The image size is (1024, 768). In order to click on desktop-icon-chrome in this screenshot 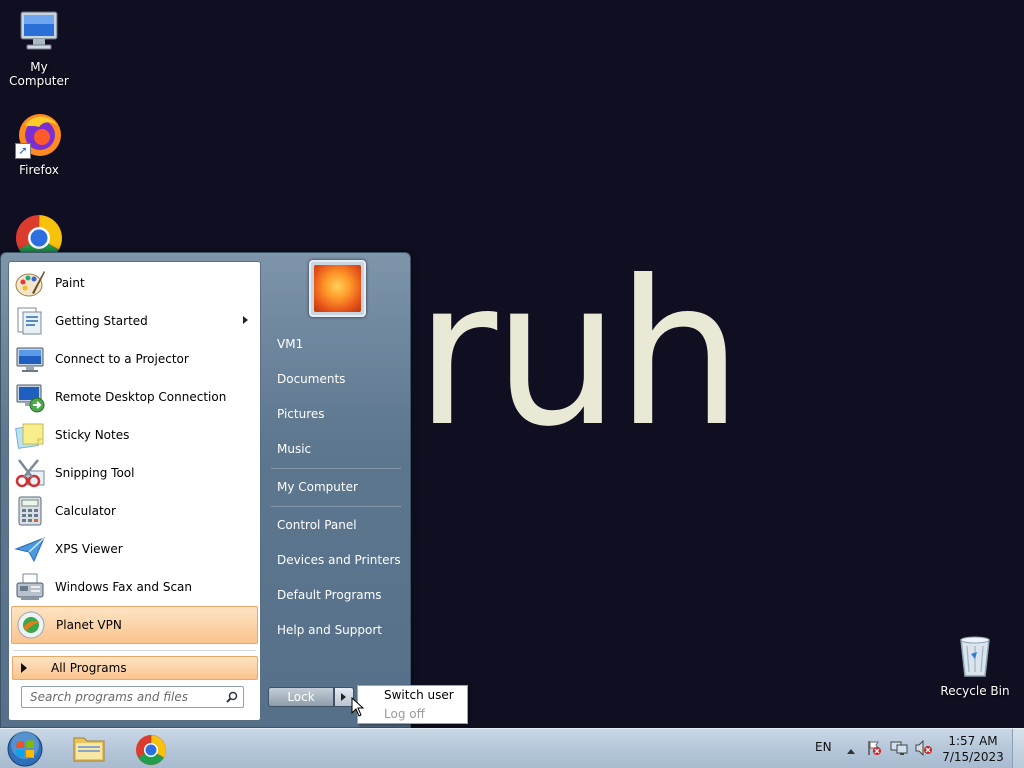, I will do `click(39, 233)`.